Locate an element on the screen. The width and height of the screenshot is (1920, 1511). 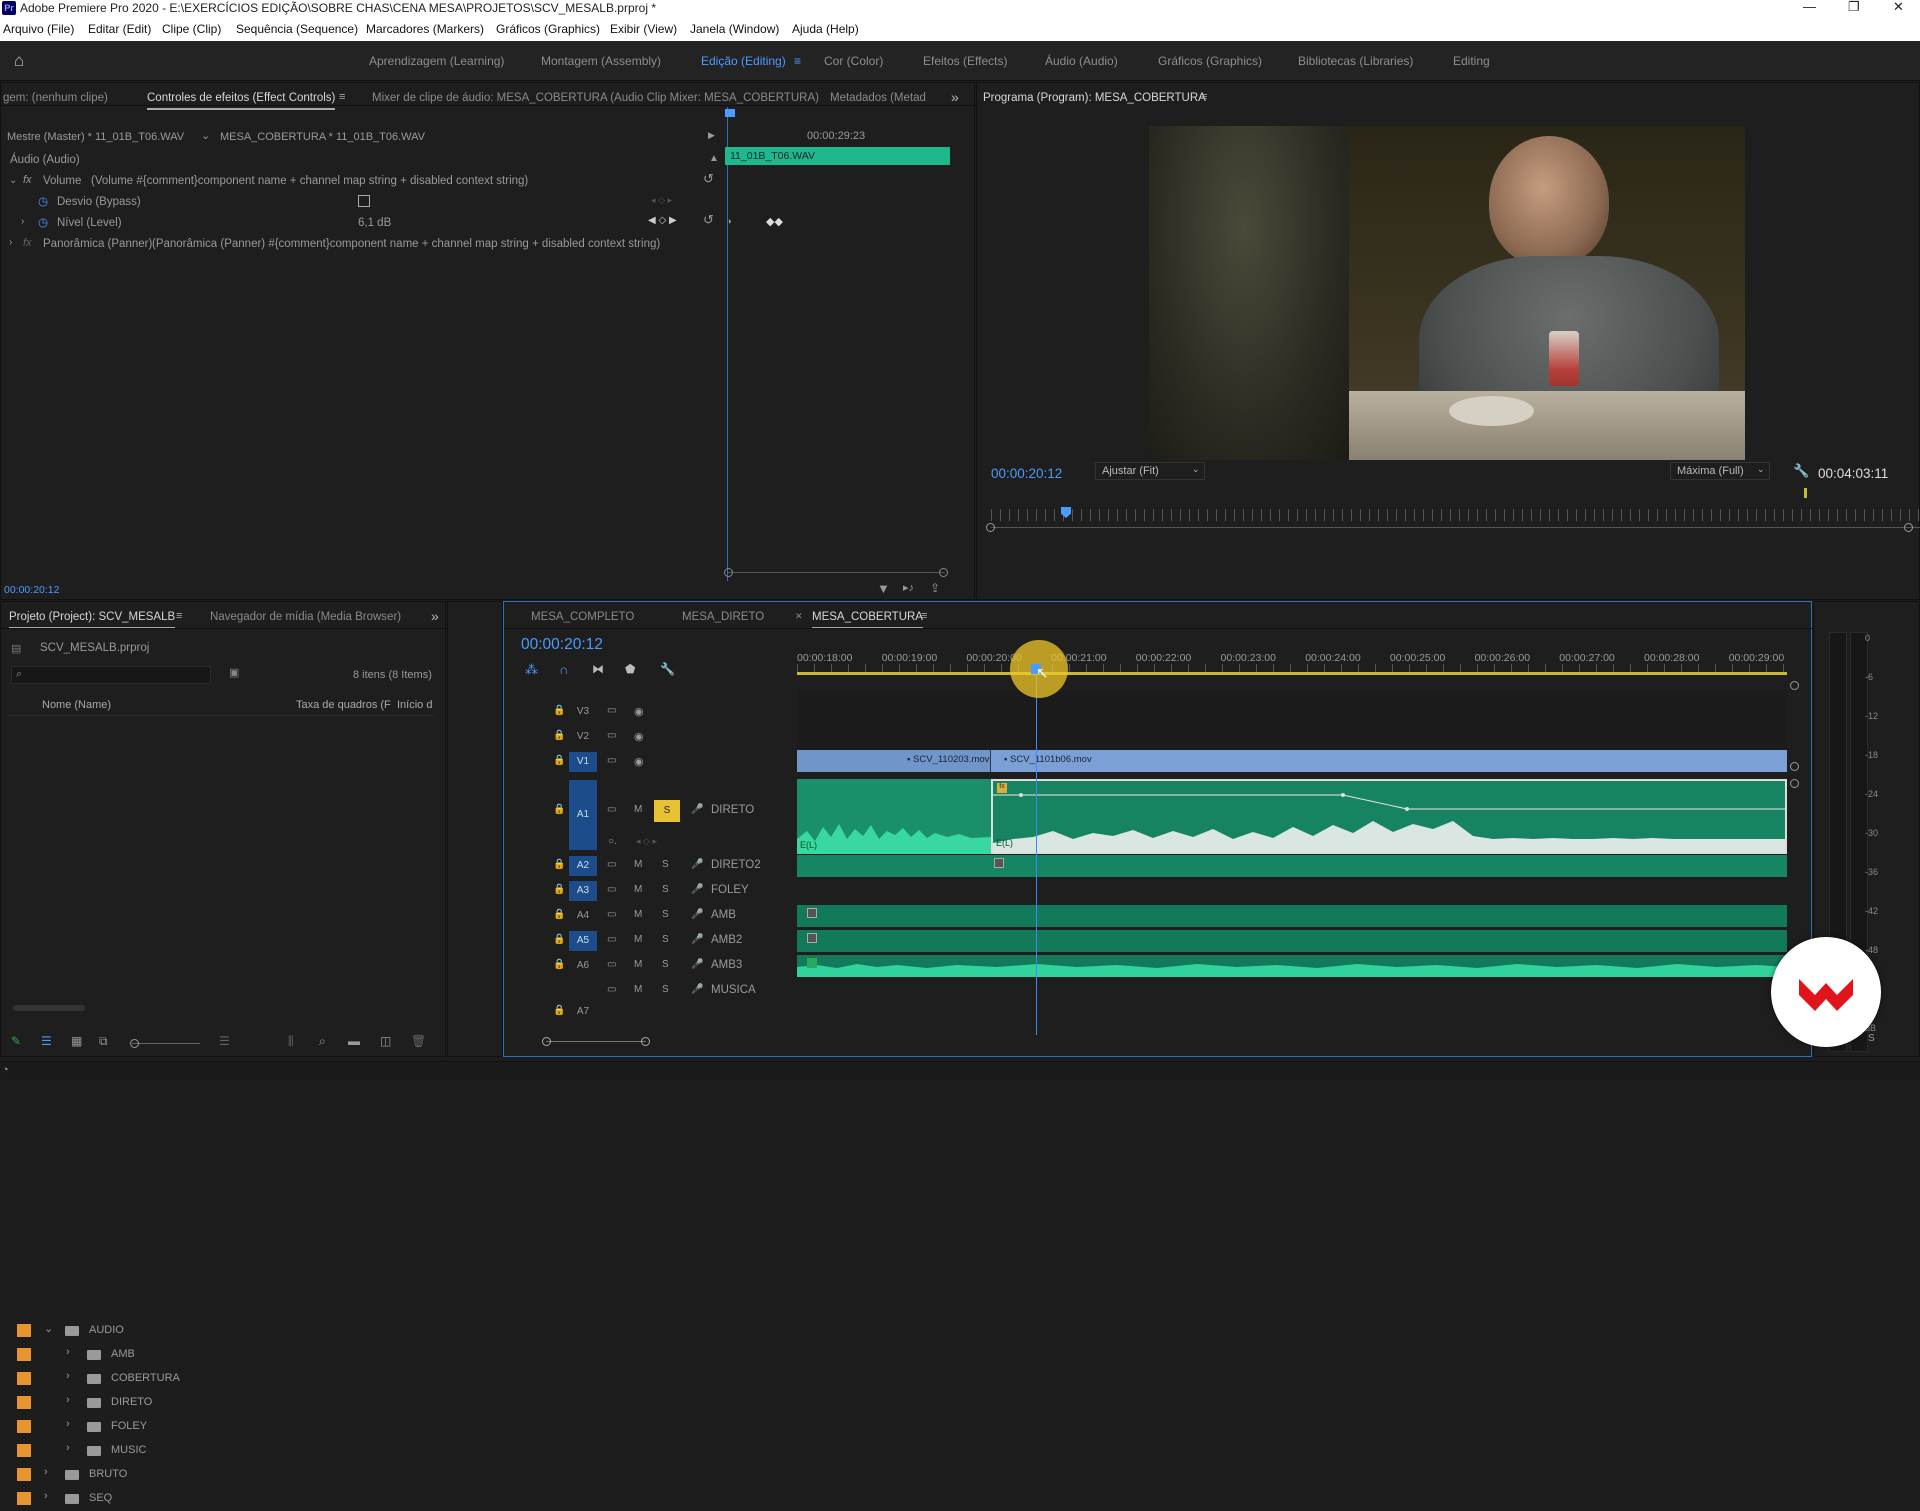
playhead-marker is located at coordinates (730, 113).